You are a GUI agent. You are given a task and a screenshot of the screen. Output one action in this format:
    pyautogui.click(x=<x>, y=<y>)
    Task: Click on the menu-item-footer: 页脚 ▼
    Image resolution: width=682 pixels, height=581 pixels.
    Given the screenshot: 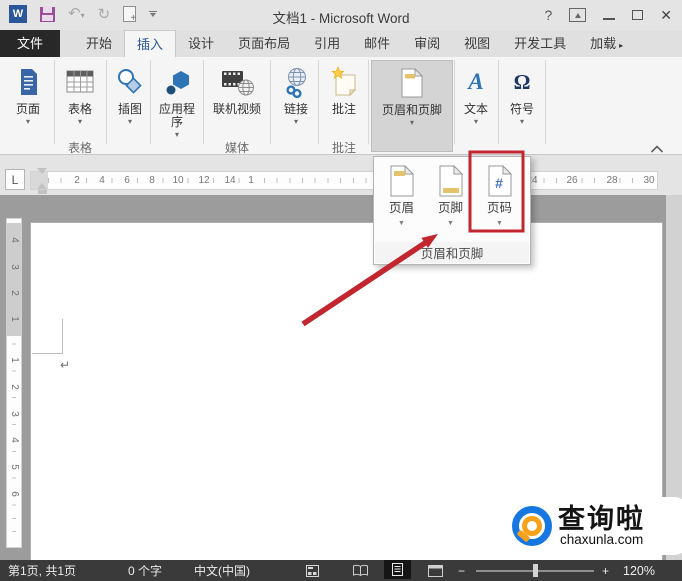 What is the action you would take?
    pyautogui.click(x=450, y=193)
    